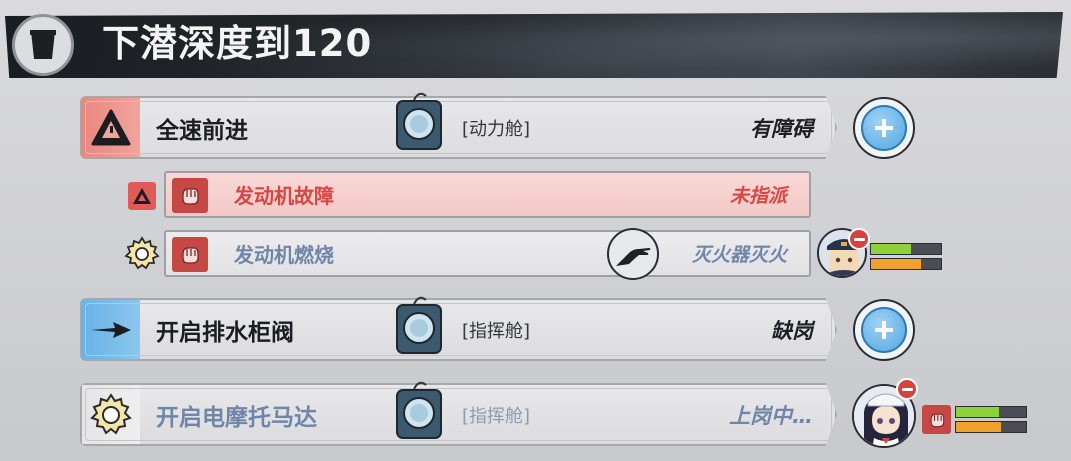 This screenshot has height=461, width=1071. What do you see at coordinates (284, 196) in the screenshot?
I see `subtask-label: 发动机故障` at bounding box center [284, 196].